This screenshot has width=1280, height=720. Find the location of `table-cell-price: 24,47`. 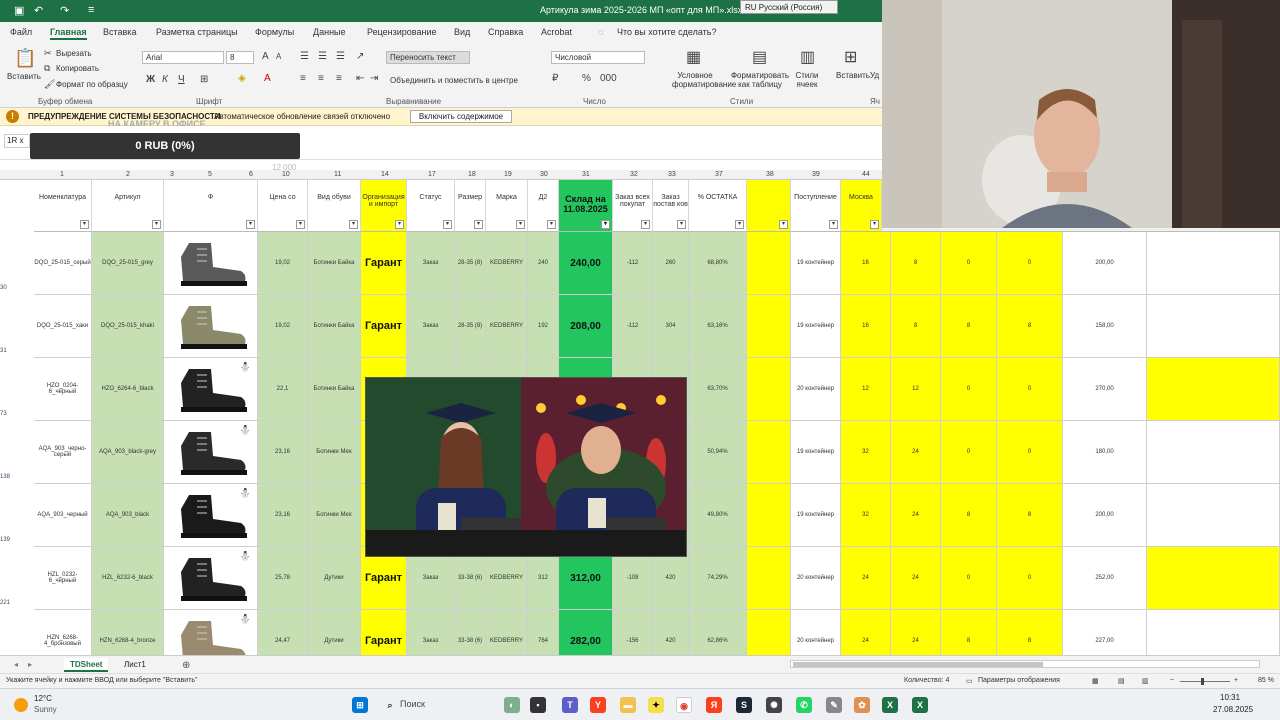

table-cell-price: 24,47 is located at coordinates (283, 632).